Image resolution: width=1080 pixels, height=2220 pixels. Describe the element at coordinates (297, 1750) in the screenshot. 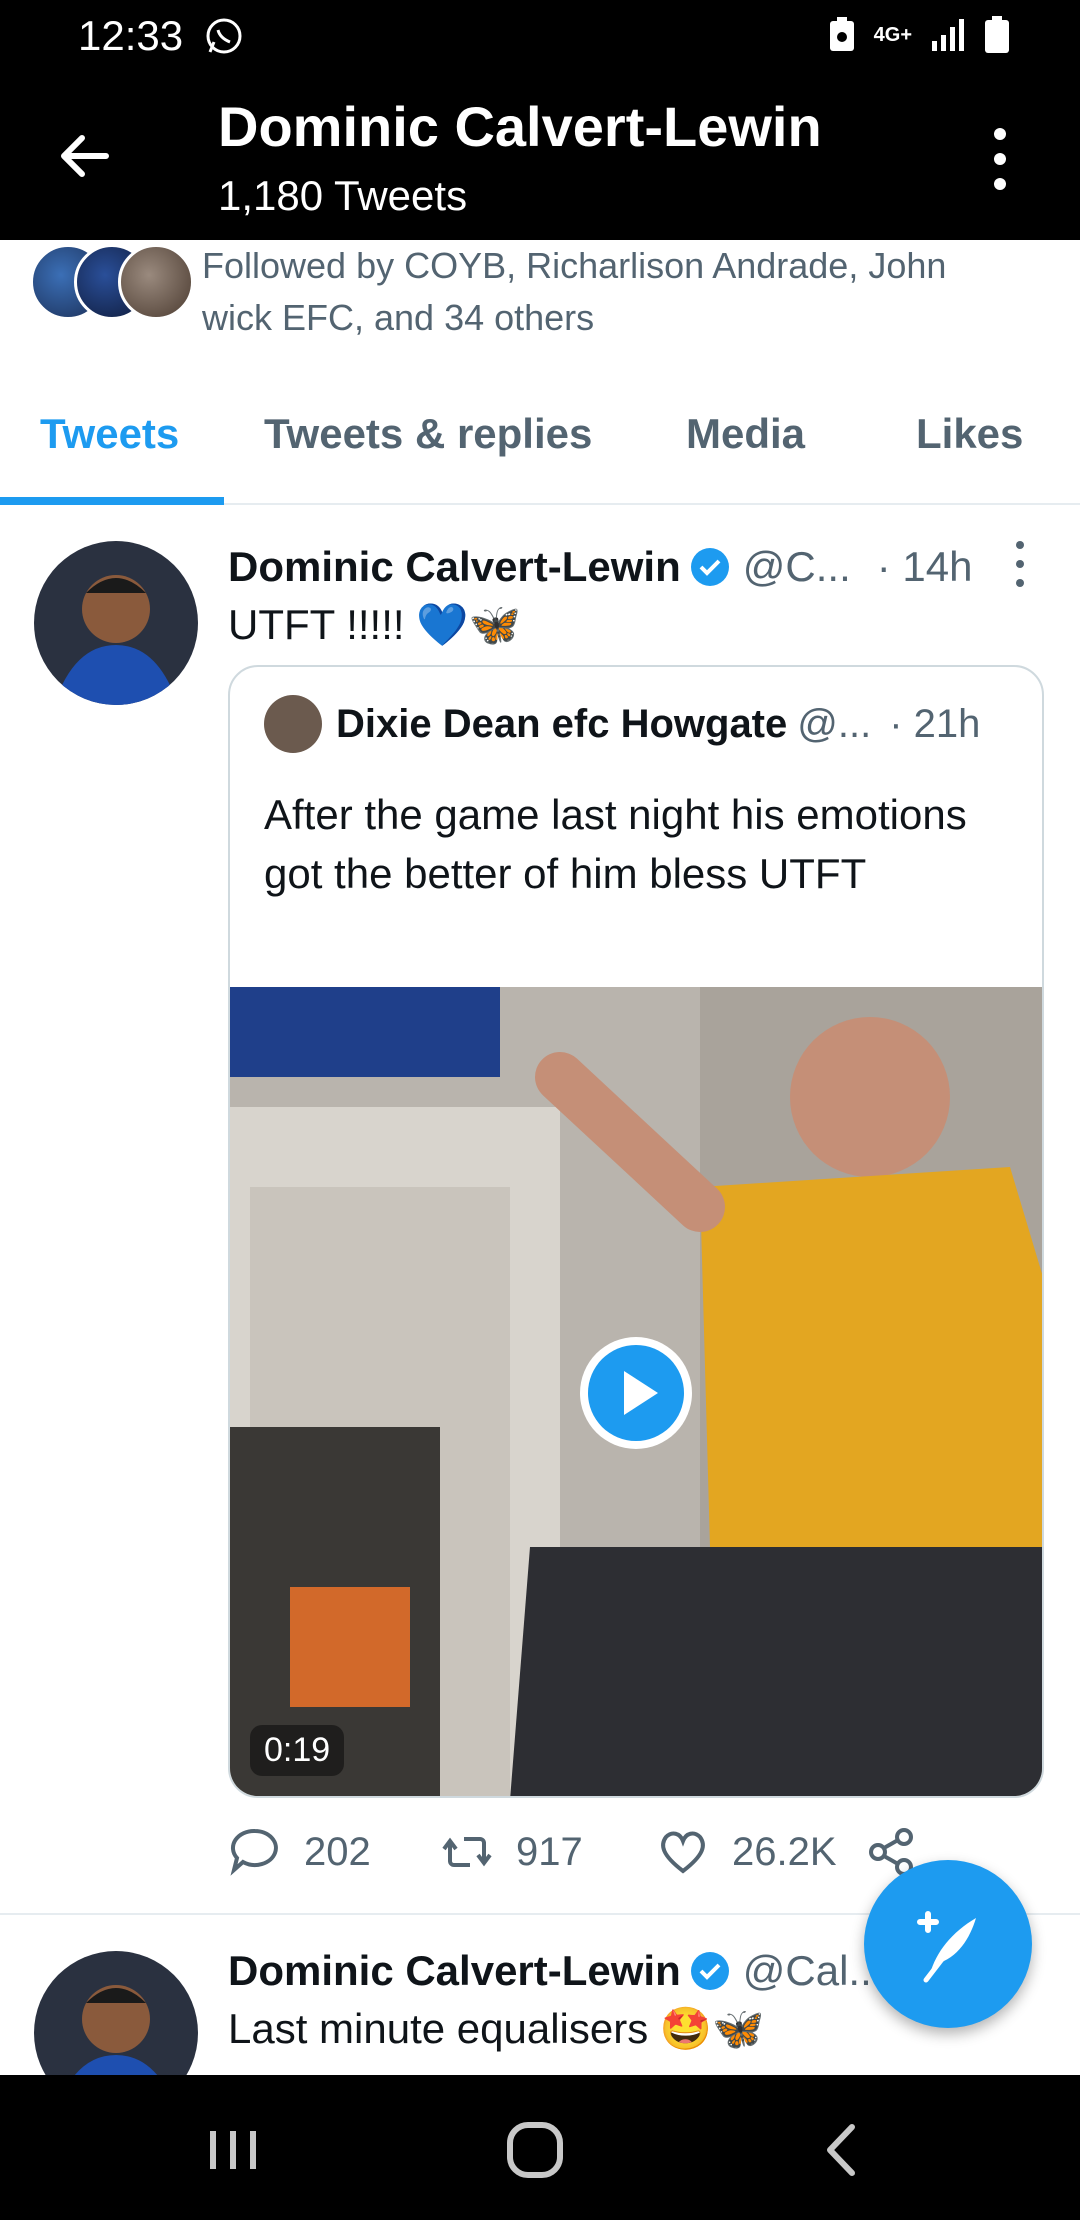

I see `video-duration: 0:19` at that location.